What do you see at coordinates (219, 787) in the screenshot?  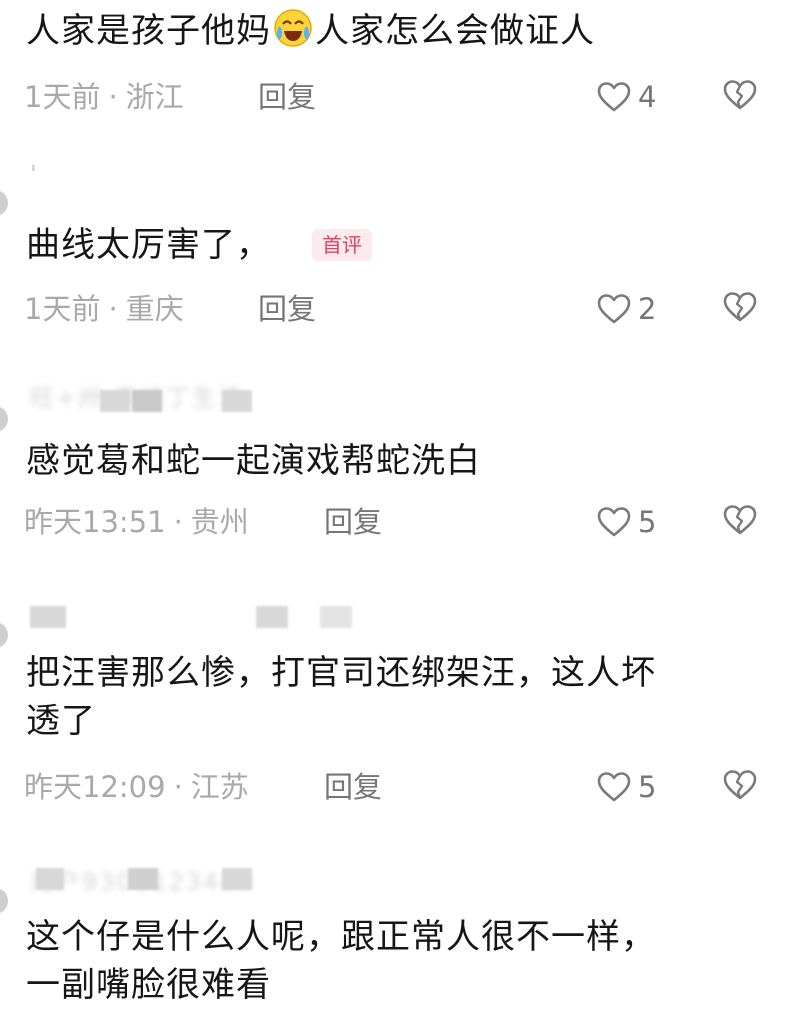 I see `comment-location: 江苏` at bounding box center [219, 787].